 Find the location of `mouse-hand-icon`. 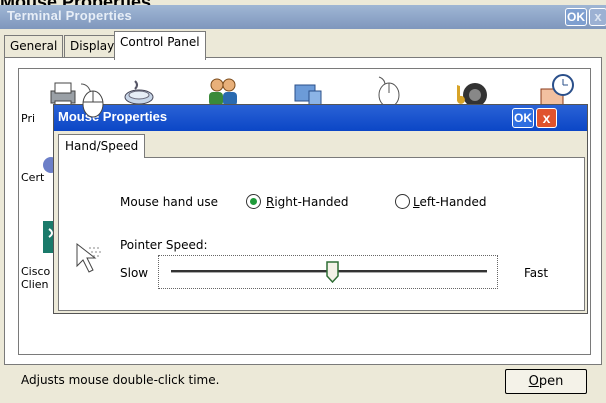

mouse-hand-icon is located at coordinates (92, 100).